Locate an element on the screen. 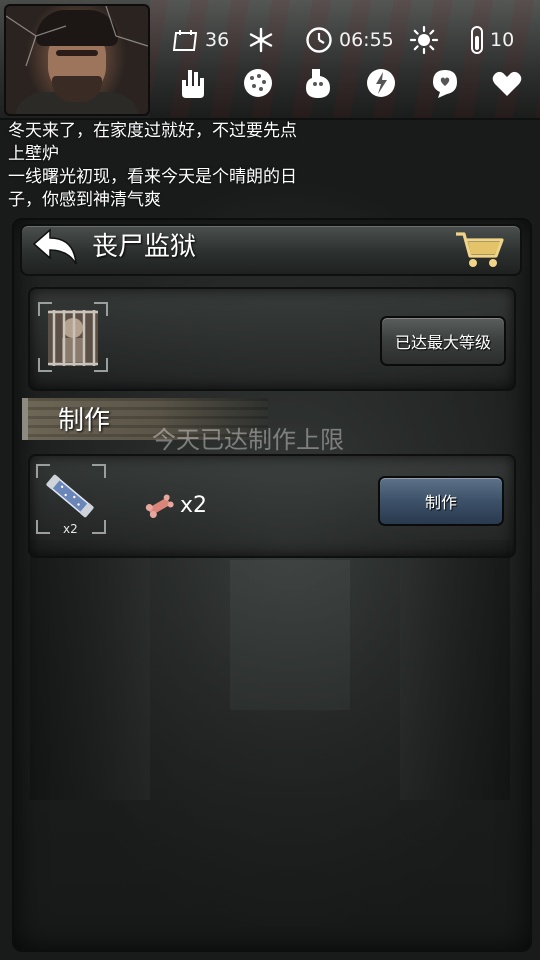  temperature-display: 10 is located at coordinates (492, 40).